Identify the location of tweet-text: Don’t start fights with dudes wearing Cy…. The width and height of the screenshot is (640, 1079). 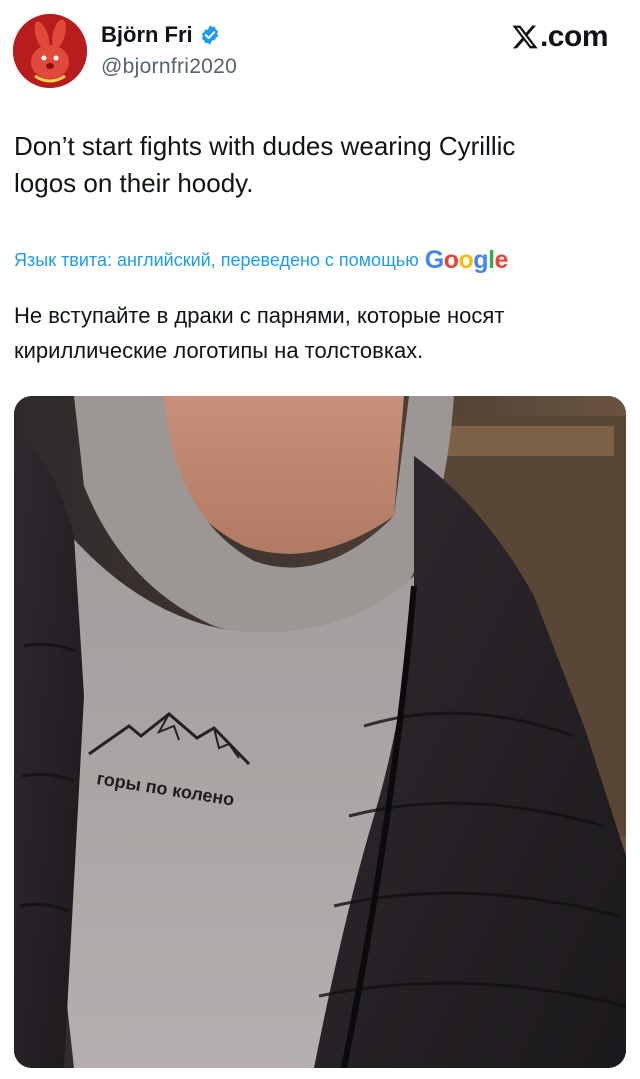
(265, 164).